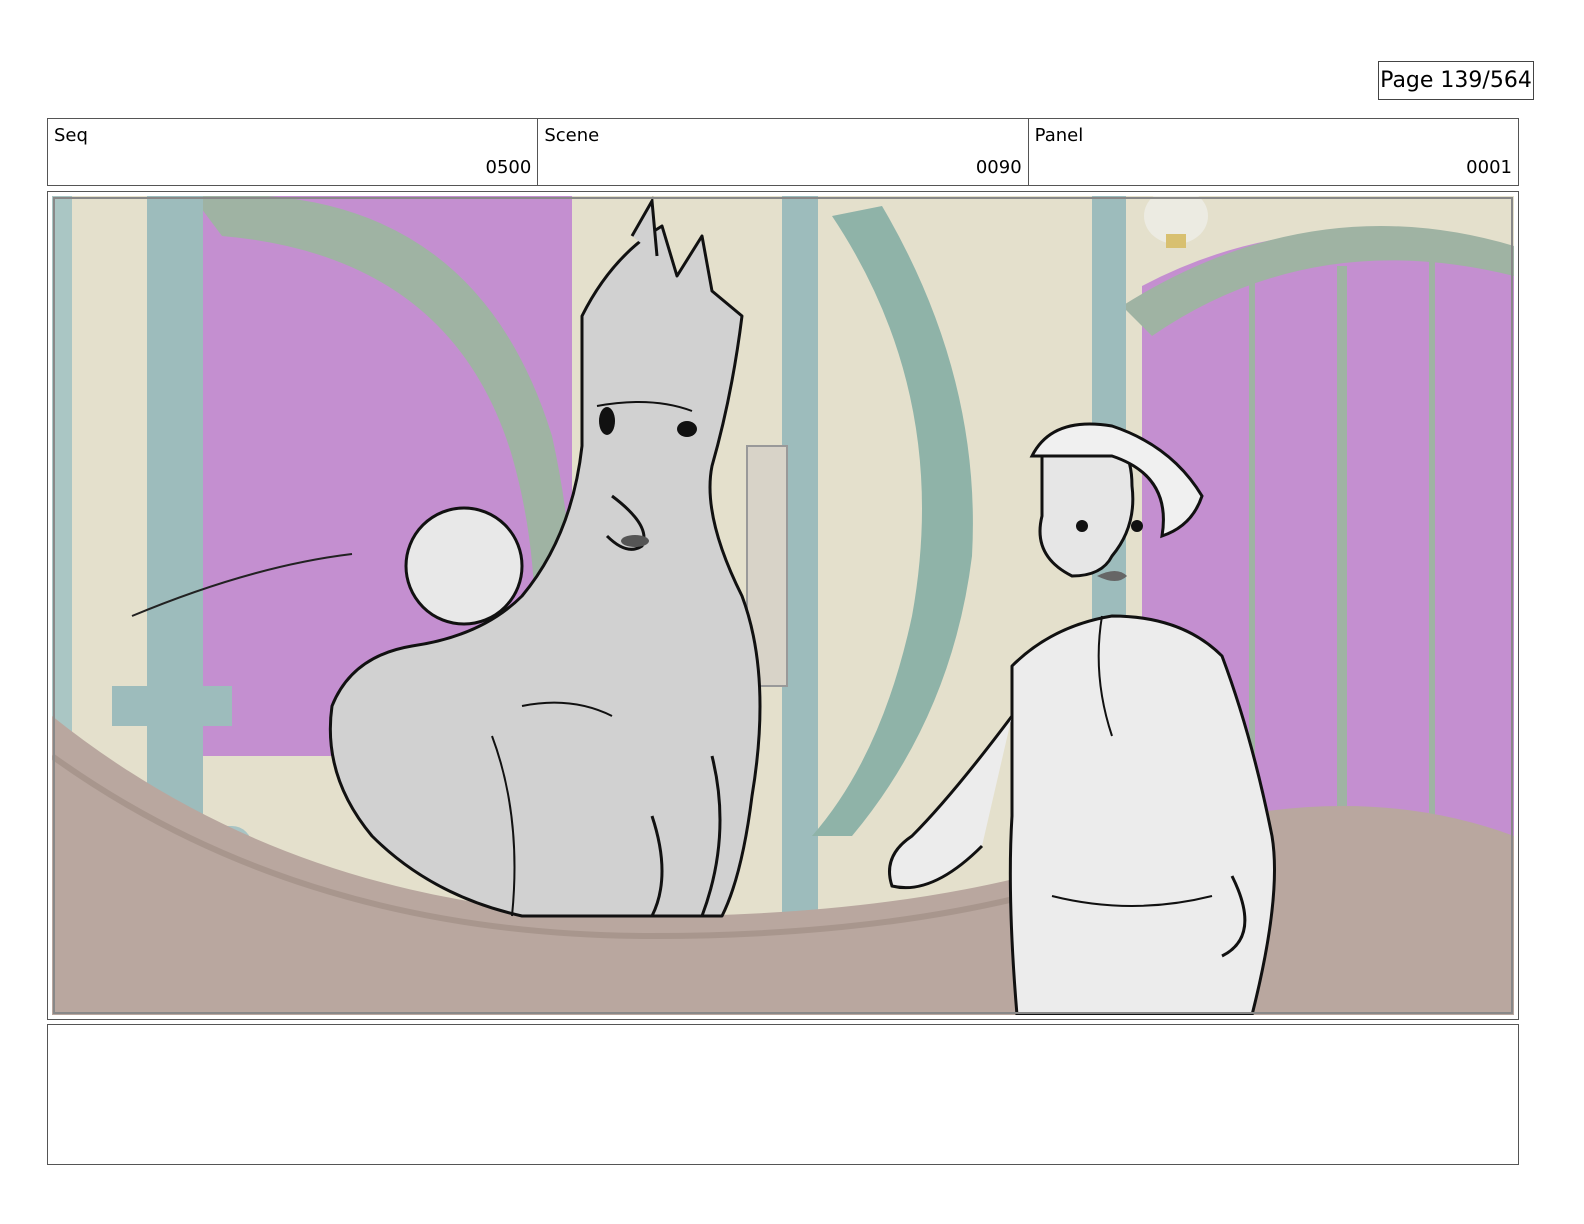  Describe the element at coordinates (572, 135) in the screenshot. I see `scene-label: Scene` at that location.